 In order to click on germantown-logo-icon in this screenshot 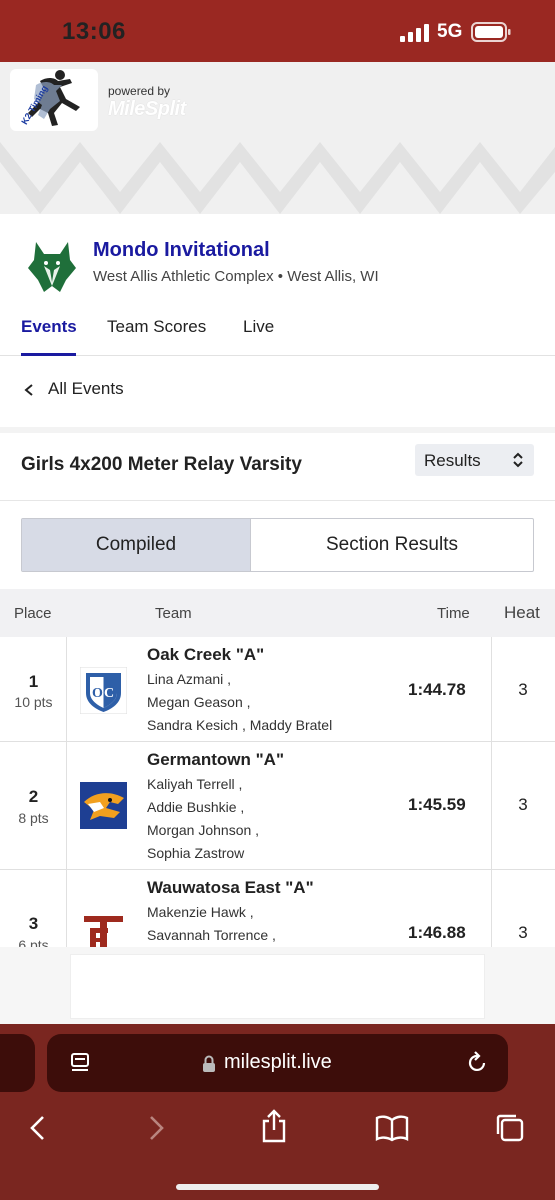, I will do `click(103, 805)`.